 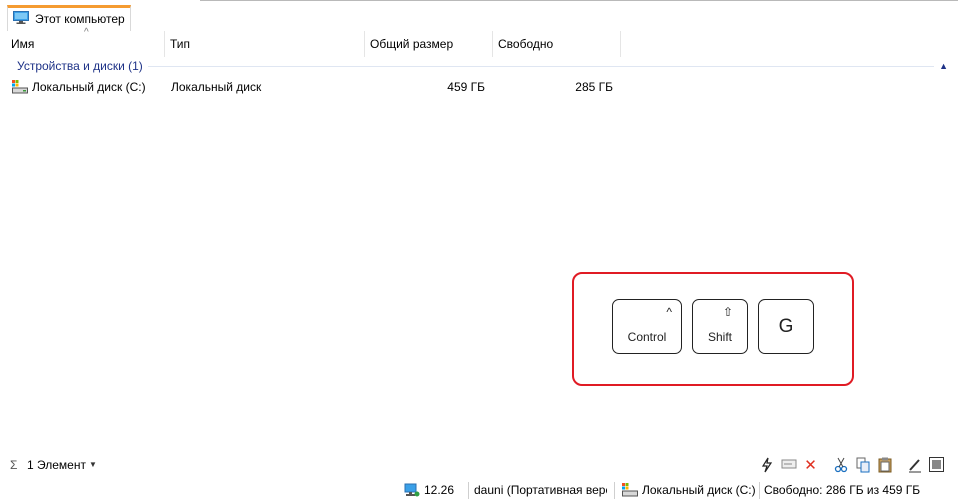 I want to click on column-label: Общий размер, so click(x=412, y=44).